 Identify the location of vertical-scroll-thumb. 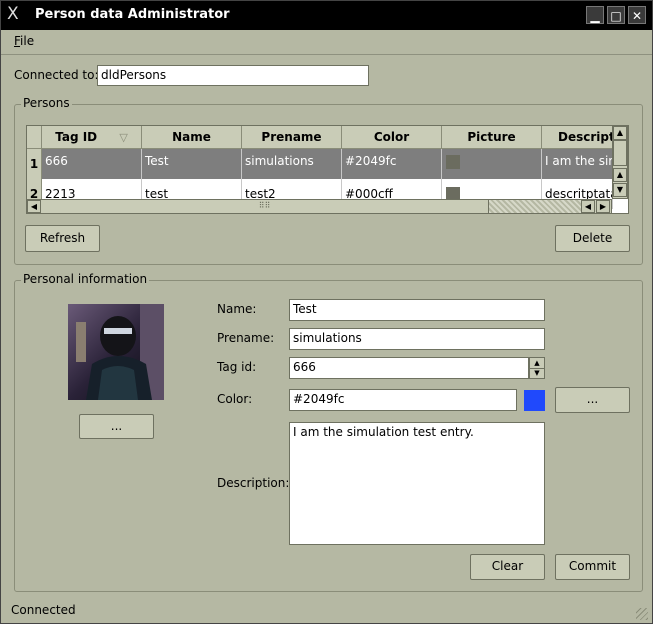
(620, 153).